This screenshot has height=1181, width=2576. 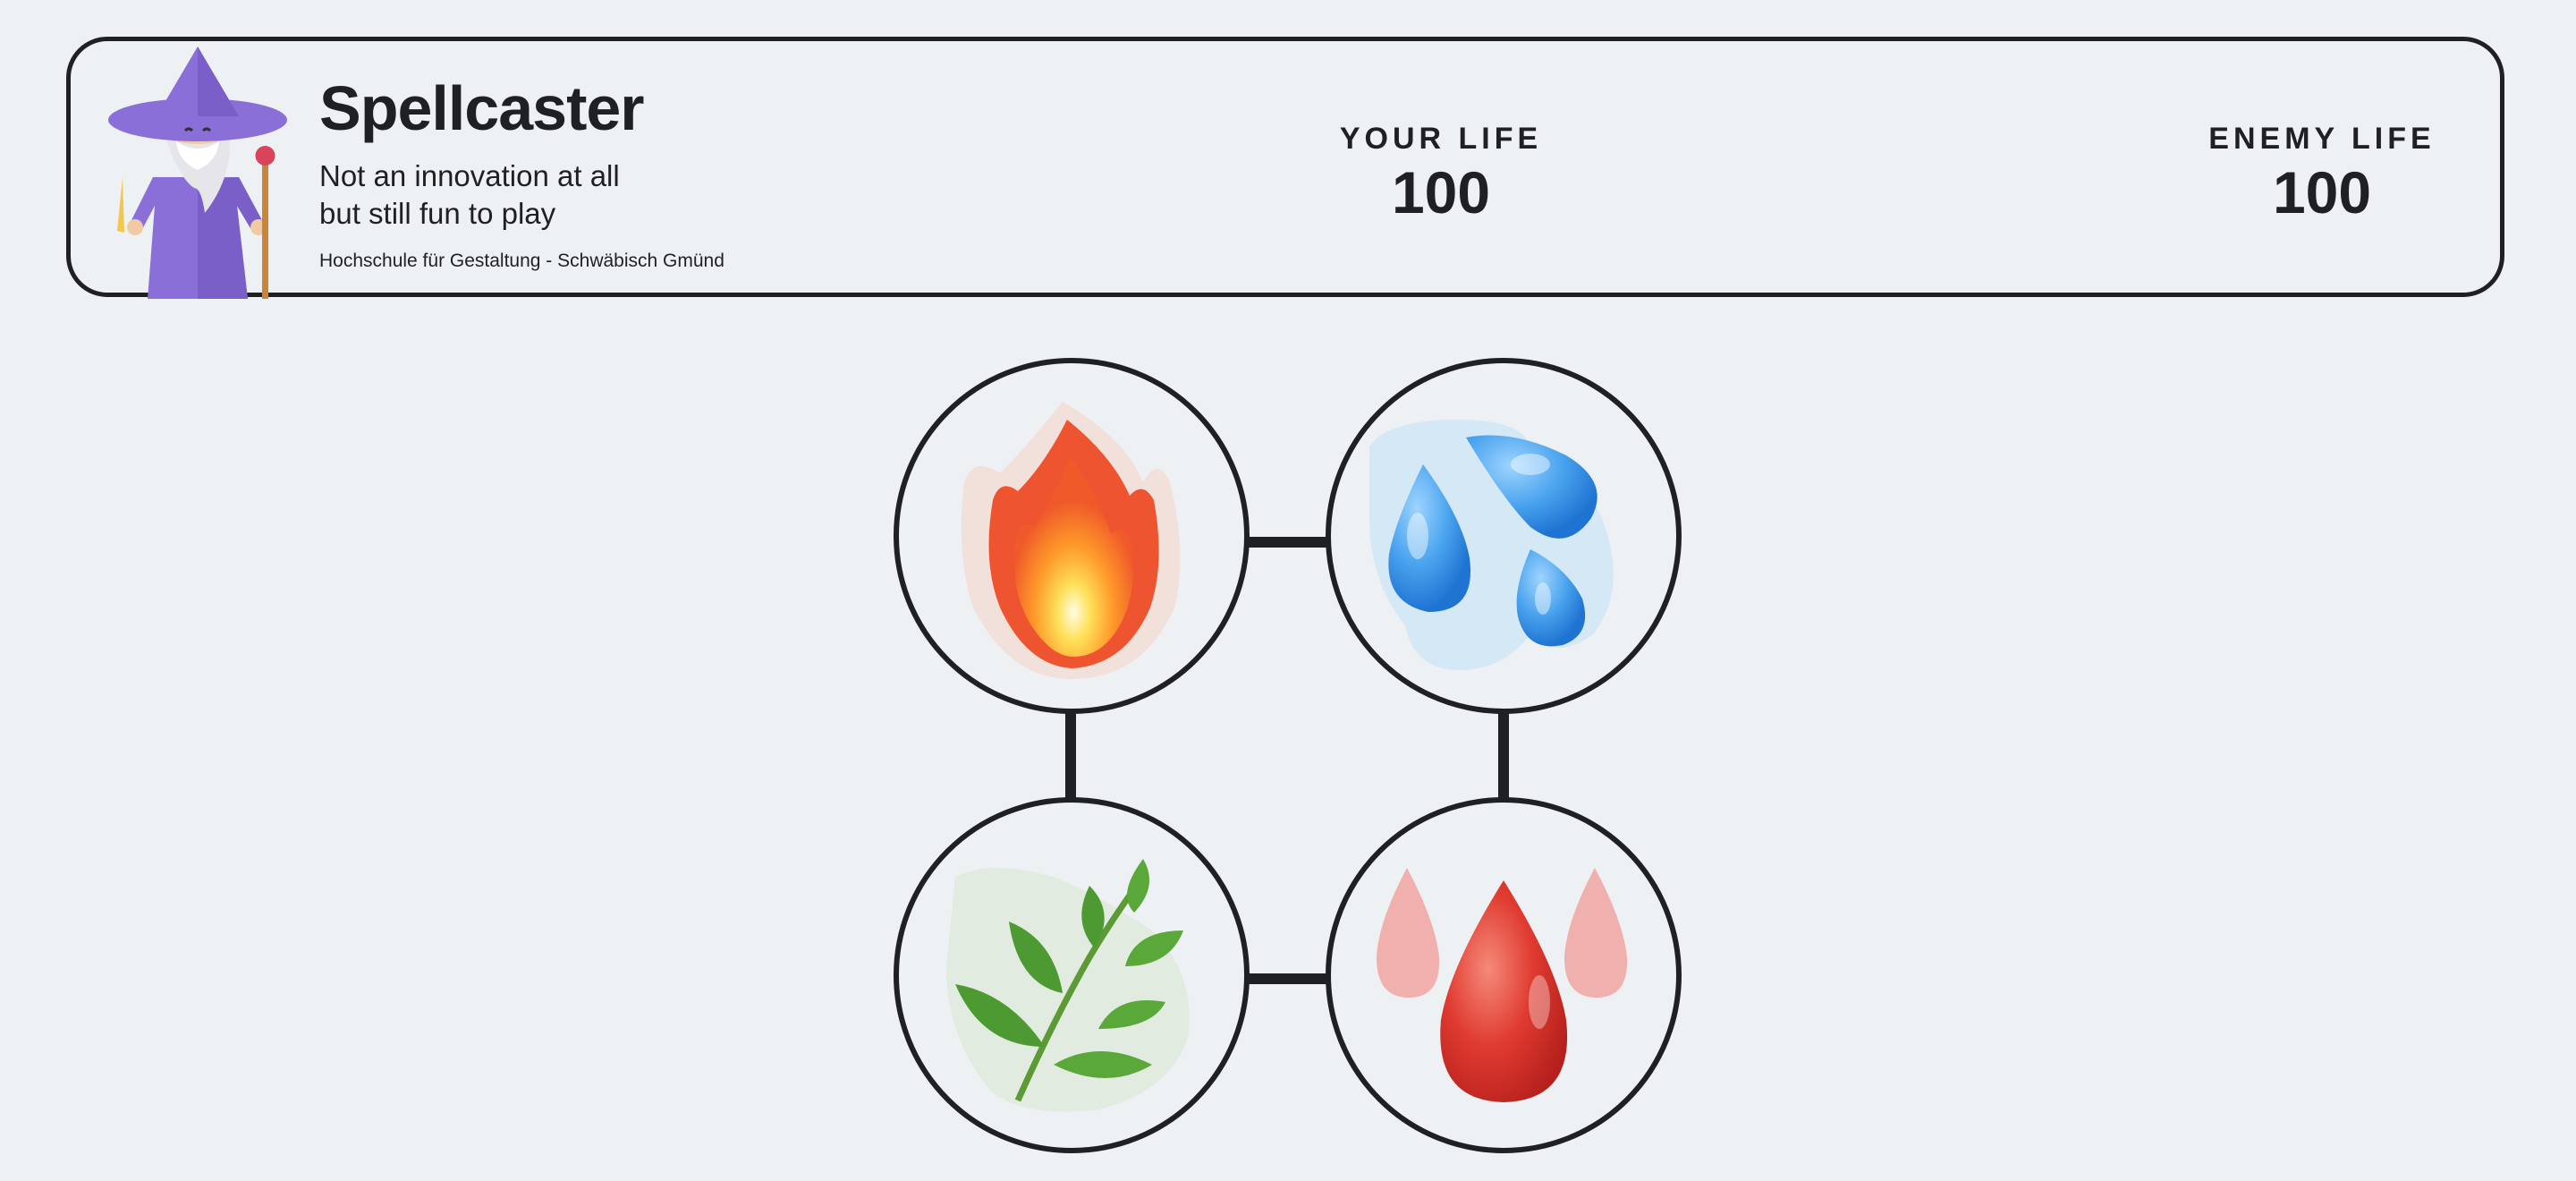 I want to click on blood-drop-icon, so click(x=1502, y=985).